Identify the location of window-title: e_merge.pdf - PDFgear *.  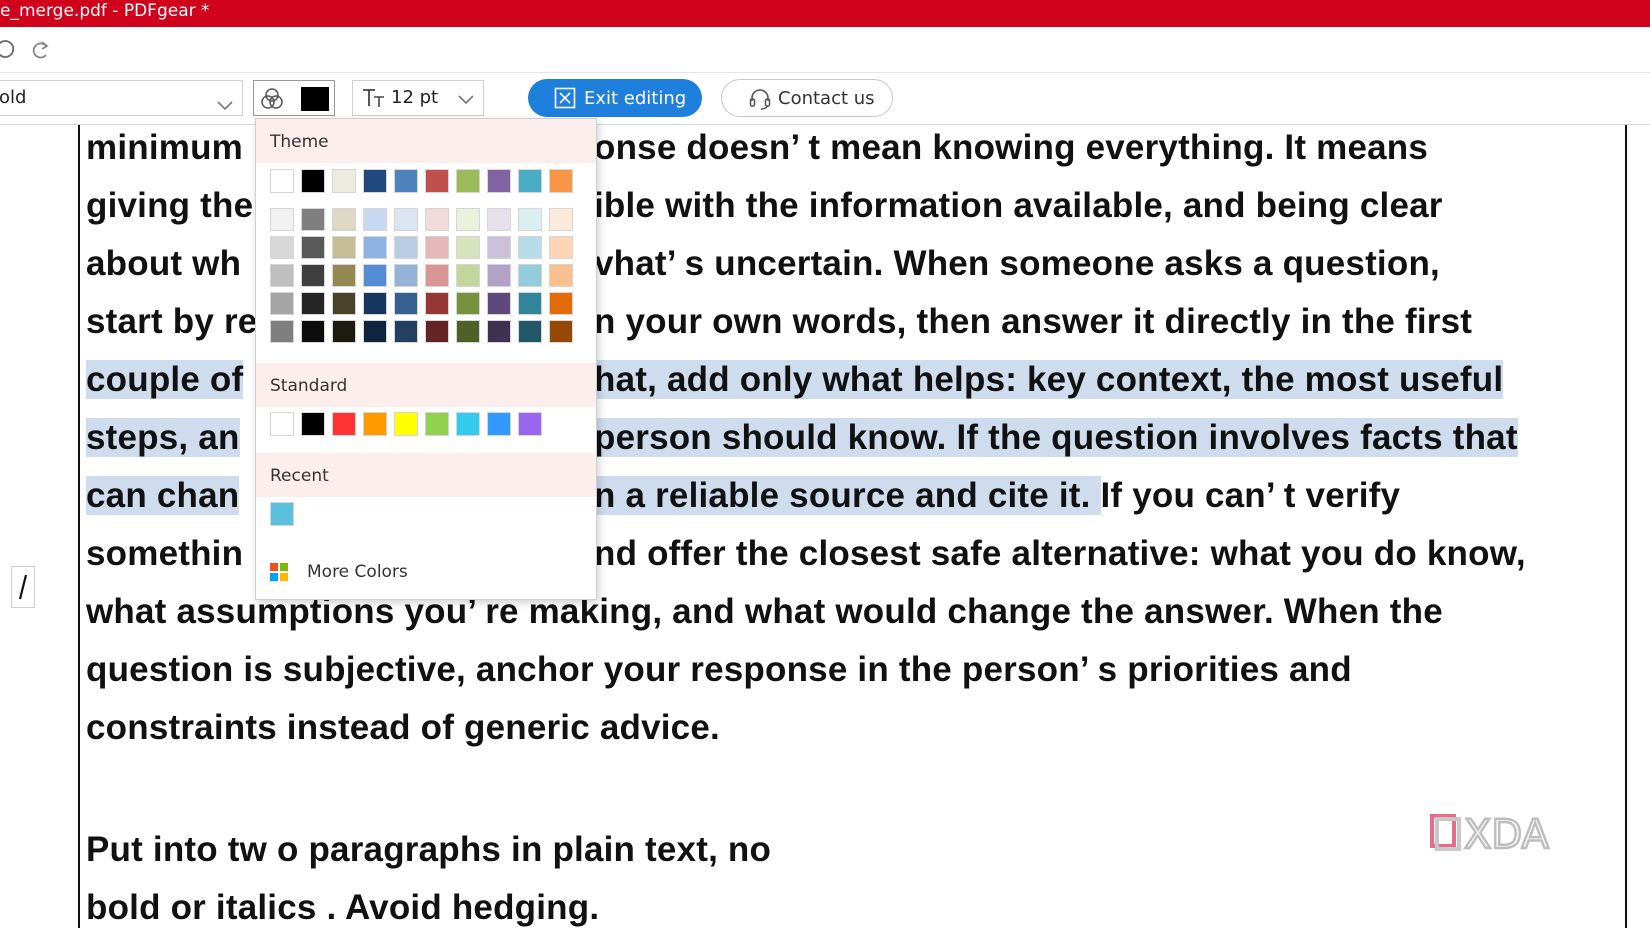
(105, 11).